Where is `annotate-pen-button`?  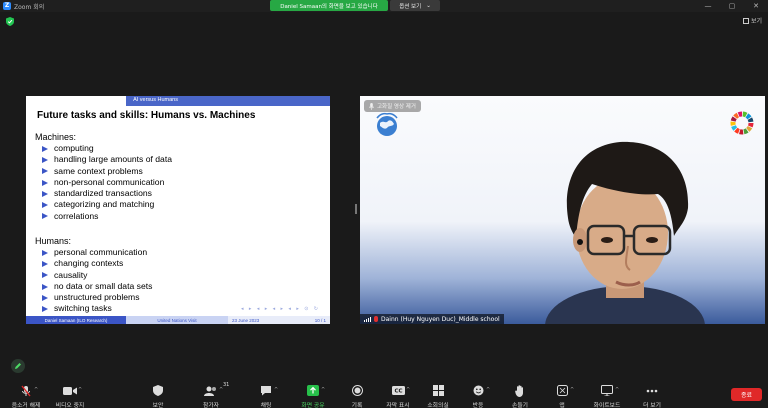 annotate-pen-button is located at coordinates (18, 366).